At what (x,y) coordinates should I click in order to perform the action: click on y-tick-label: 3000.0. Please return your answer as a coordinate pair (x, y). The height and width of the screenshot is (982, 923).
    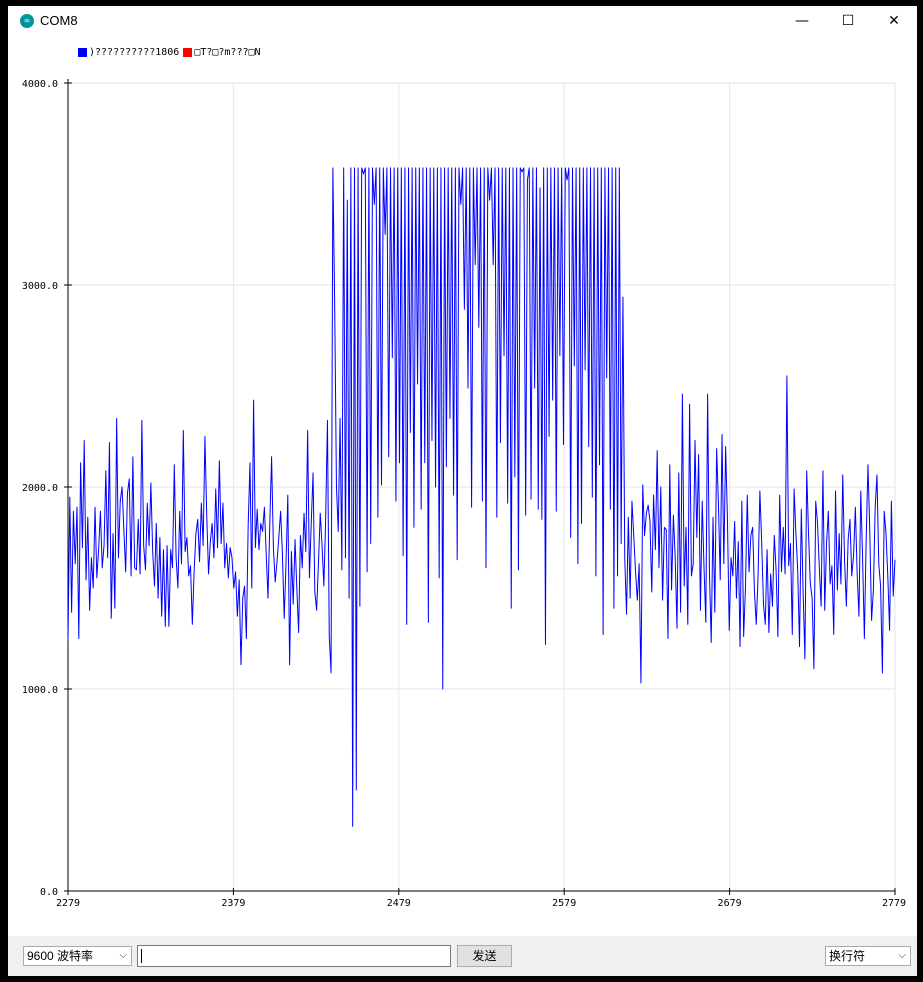
    Looking at the image, I should click on (40, 286).